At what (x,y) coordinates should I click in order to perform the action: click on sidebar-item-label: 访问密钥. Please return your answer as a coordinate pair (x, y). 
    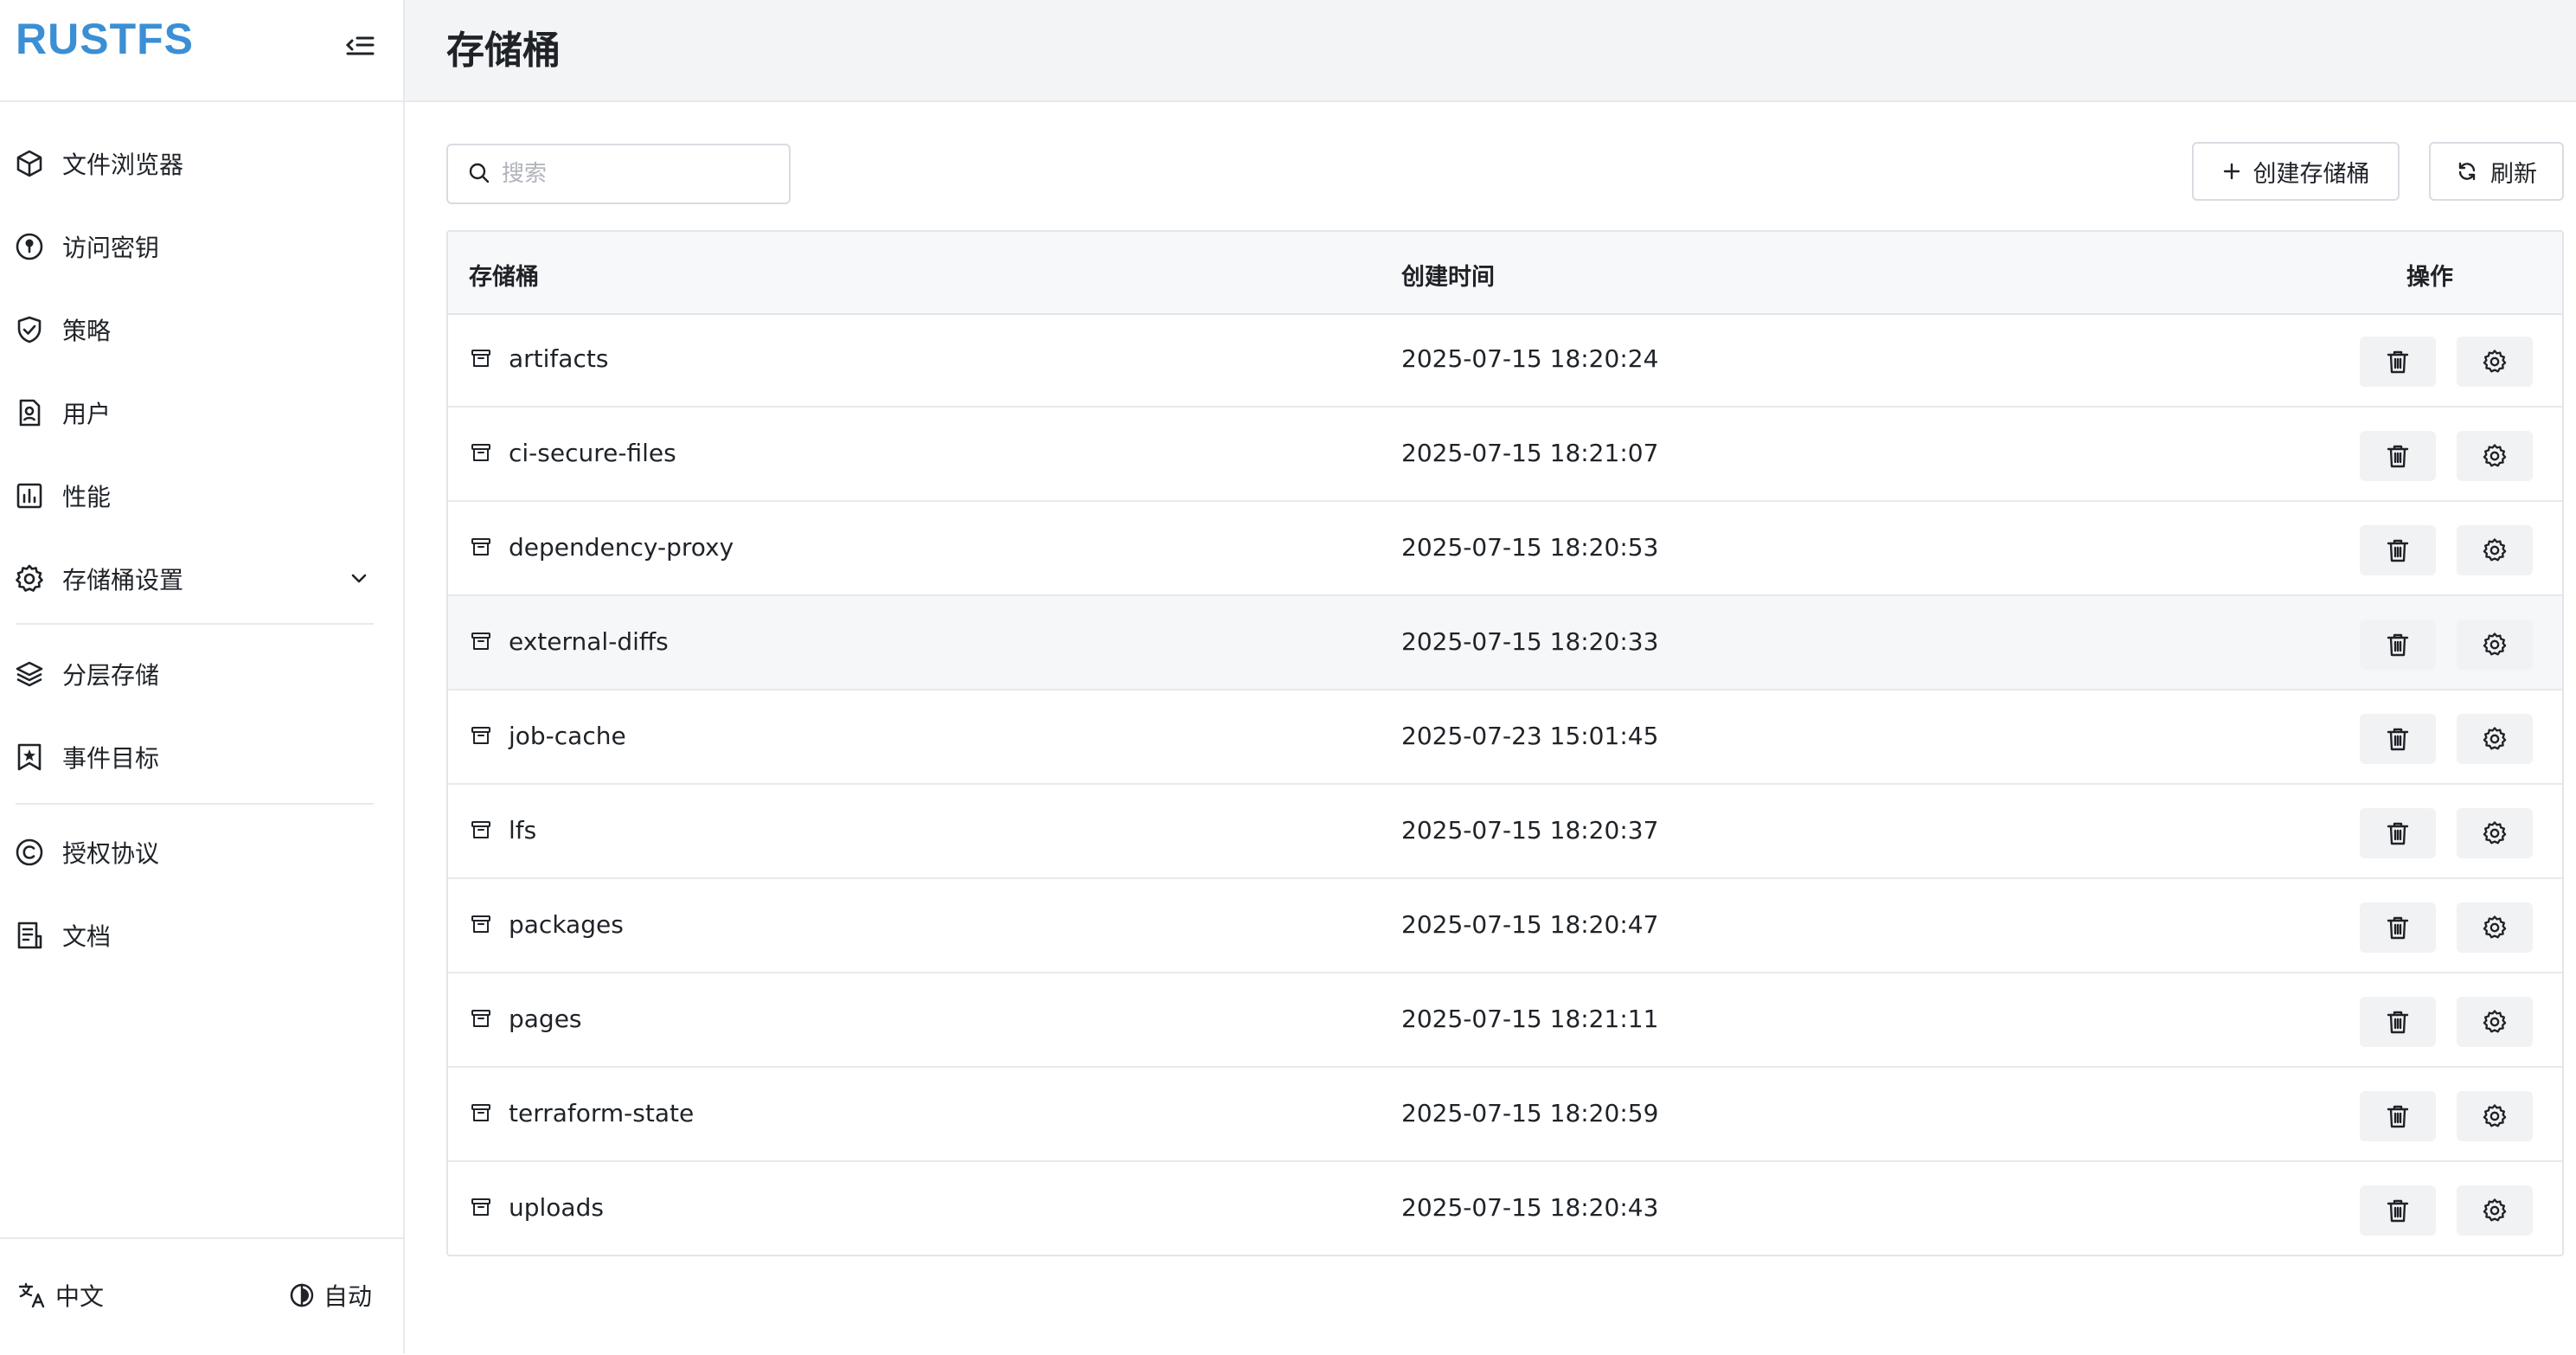
    Looking at the image, I should click on (111, 248).